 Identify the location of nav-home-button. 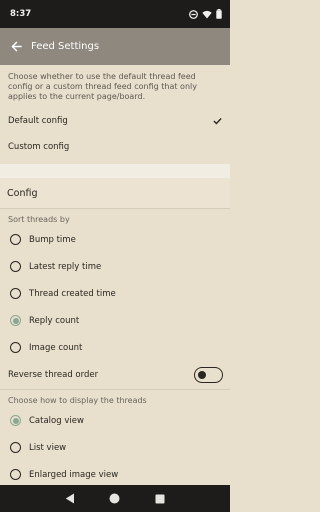
(115, 499).